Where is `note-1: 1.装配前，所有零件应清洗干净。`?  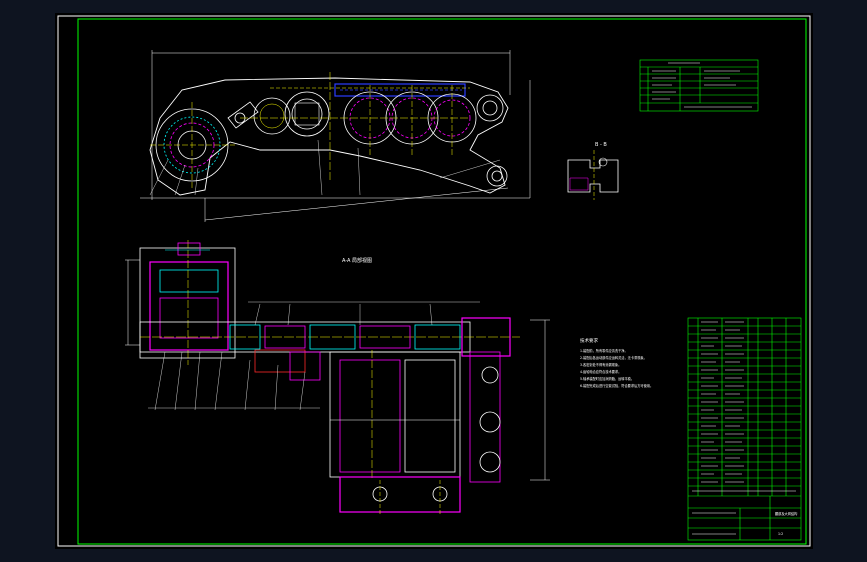 note-1: 1.装配前，所有零件应清洗干净。 is located at coordinates (604, 350).